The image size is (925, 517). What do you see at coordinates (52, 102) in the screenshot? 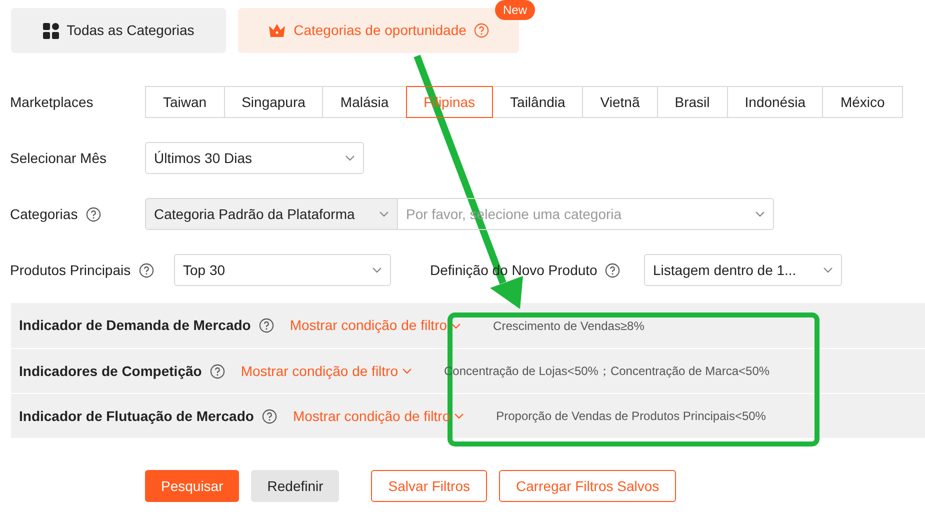
I see `field-label: Marketplaces` at bounding box center [52, 102].